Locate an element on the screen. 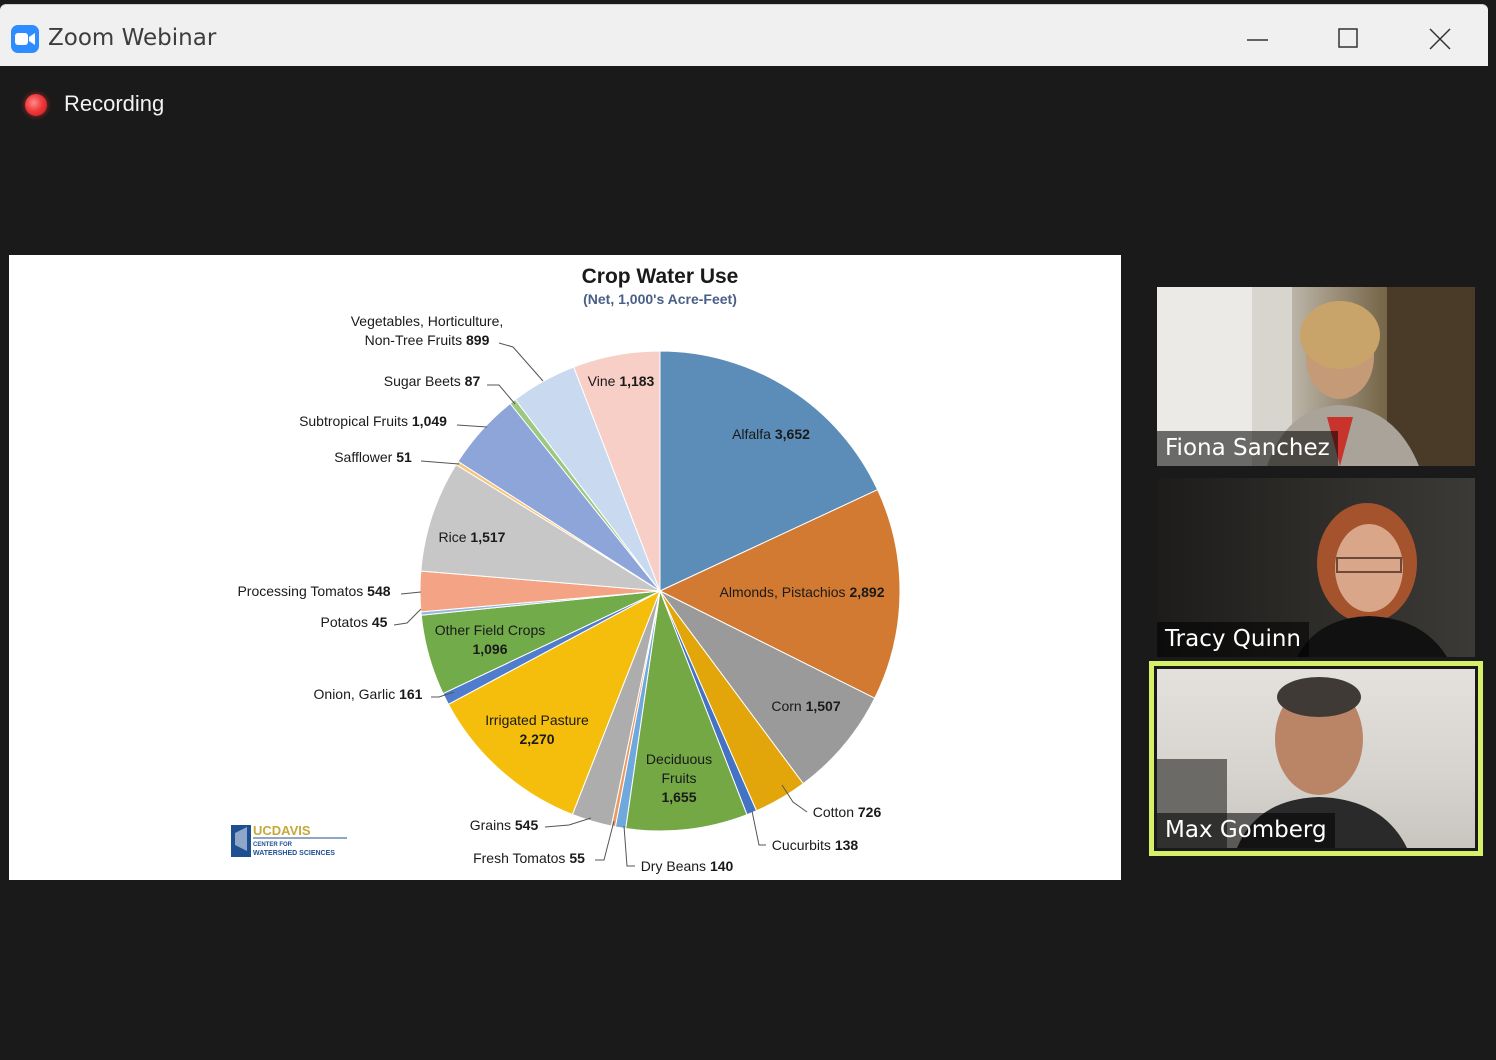 The image size is (1496, 1060). minimize-button is located at coordinates (1258, 39).